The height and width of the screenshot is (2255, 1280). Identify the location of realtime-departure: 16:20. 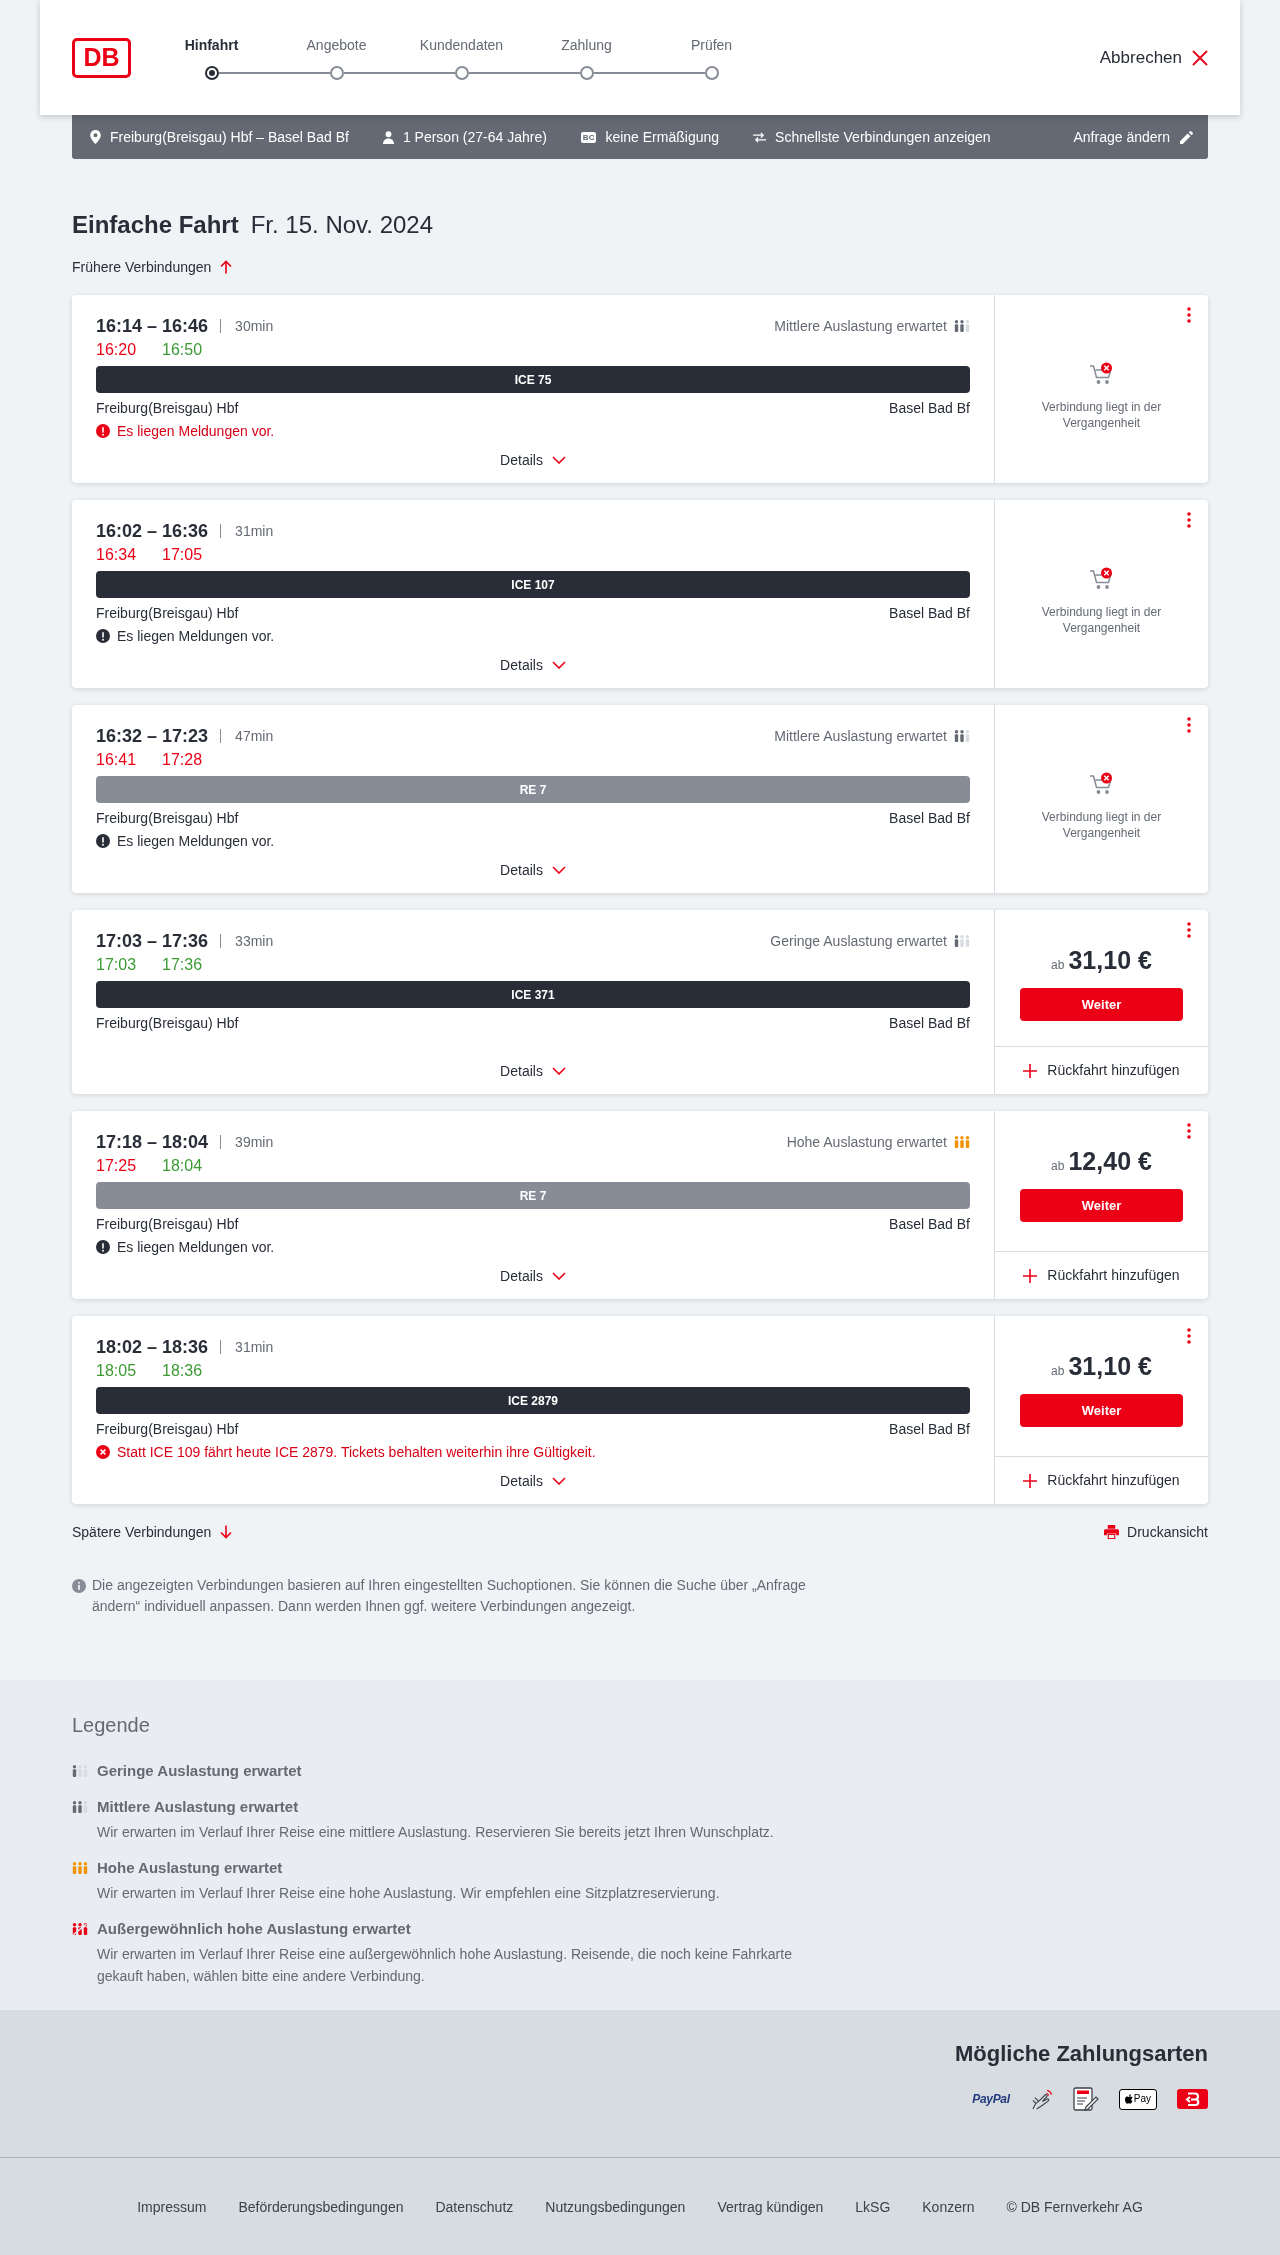
(117, 350).